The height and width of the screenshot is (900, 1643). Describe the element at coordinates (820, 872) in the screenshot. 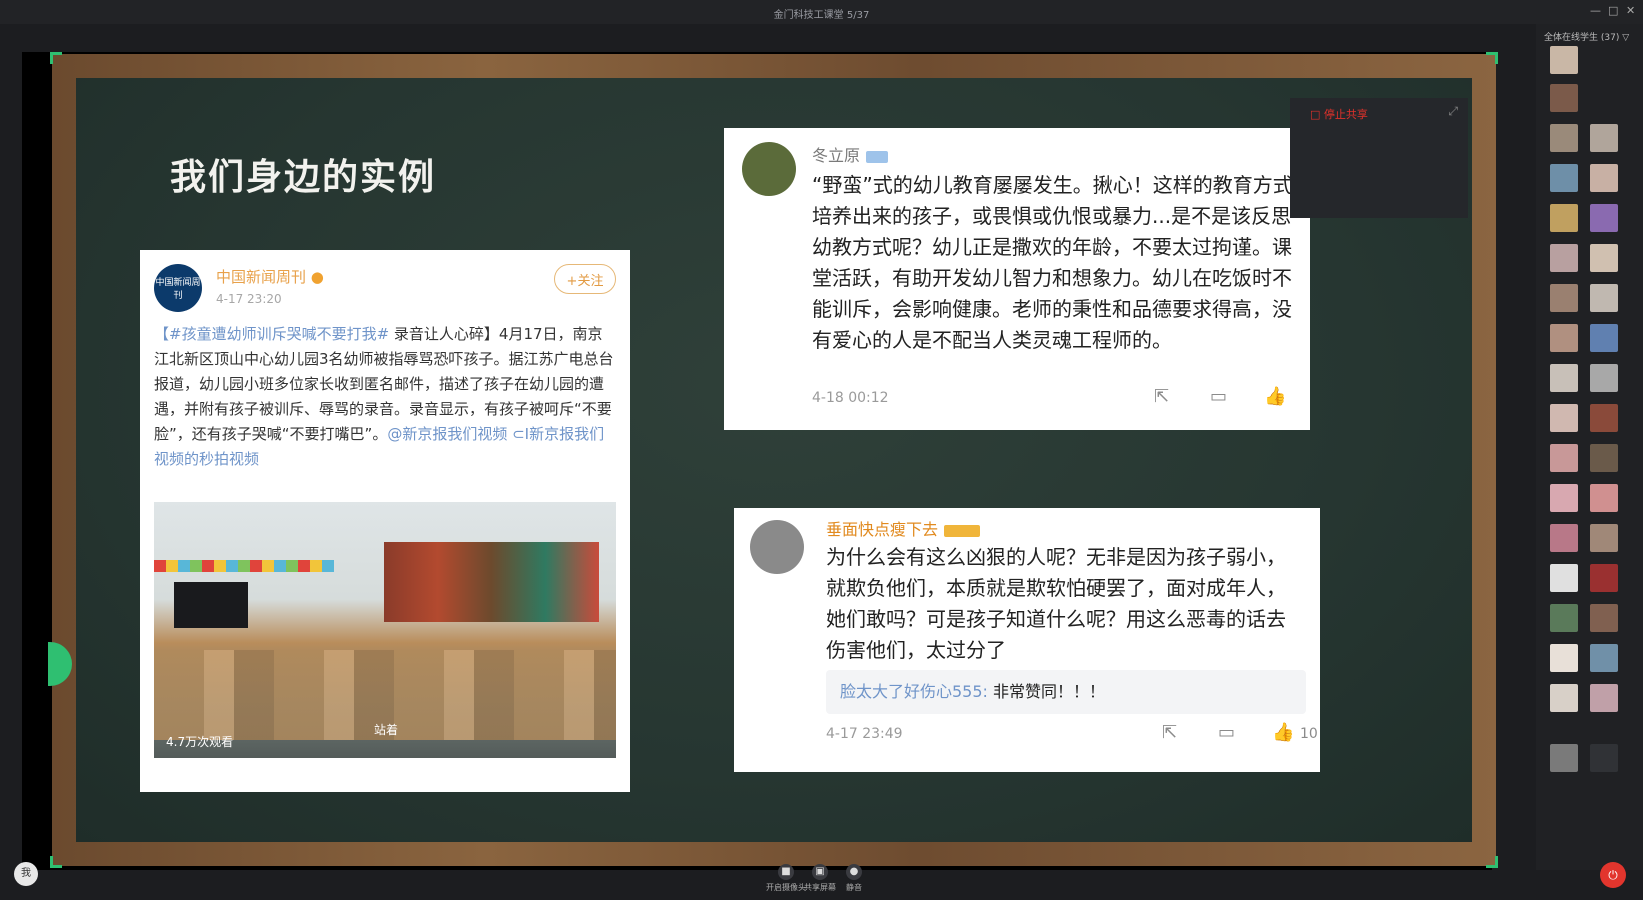

I see `share-screen-icon: ▣` at that location.